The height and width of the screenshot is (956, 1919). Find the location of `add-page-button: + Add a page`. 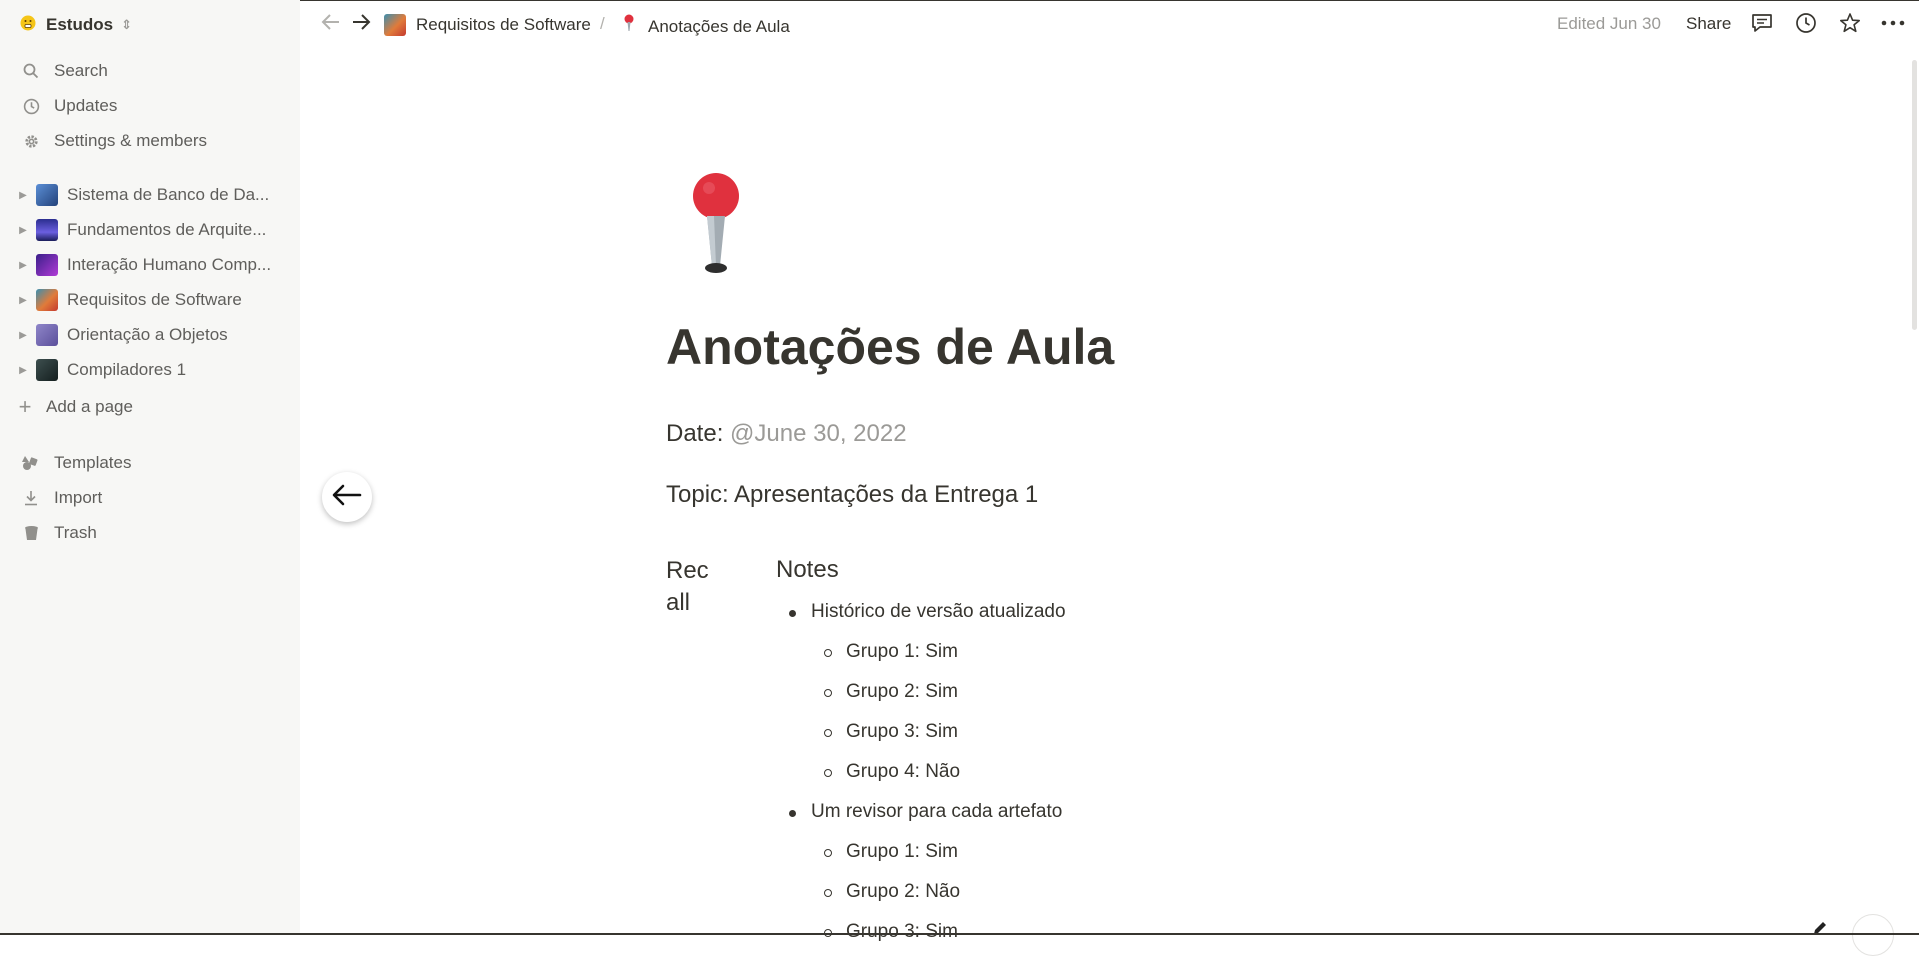

add-page-button: + Add a page is located at coordinates (74, 407).